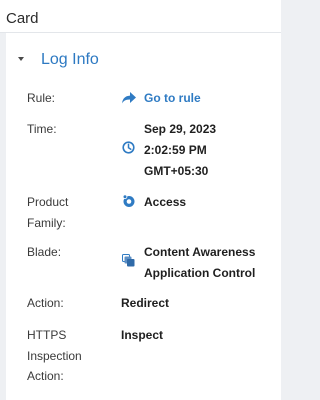 The image size is (320, 400). What do you see at coordinates (47, 335) in the screenshot?
I see `https-label-line1: HTTPS` at bounding box center [47, 335].